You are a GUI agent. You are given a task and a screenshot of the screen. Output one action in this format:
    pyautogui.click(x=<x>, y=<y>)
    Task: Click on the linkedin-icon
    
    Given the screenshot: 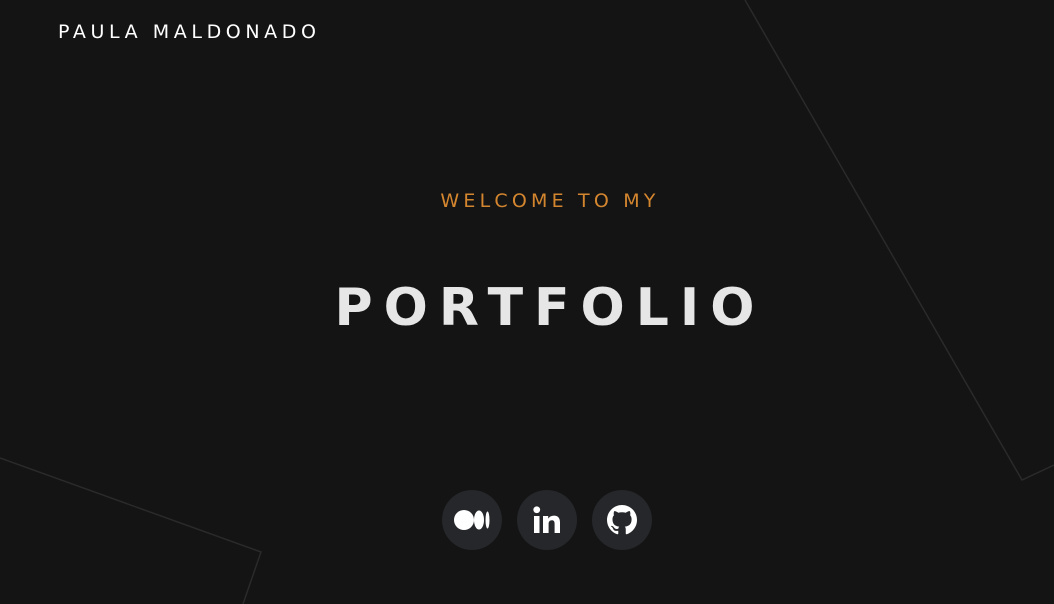 What is the action you would take?
    pyautogui.click(x=547, y=520)
    